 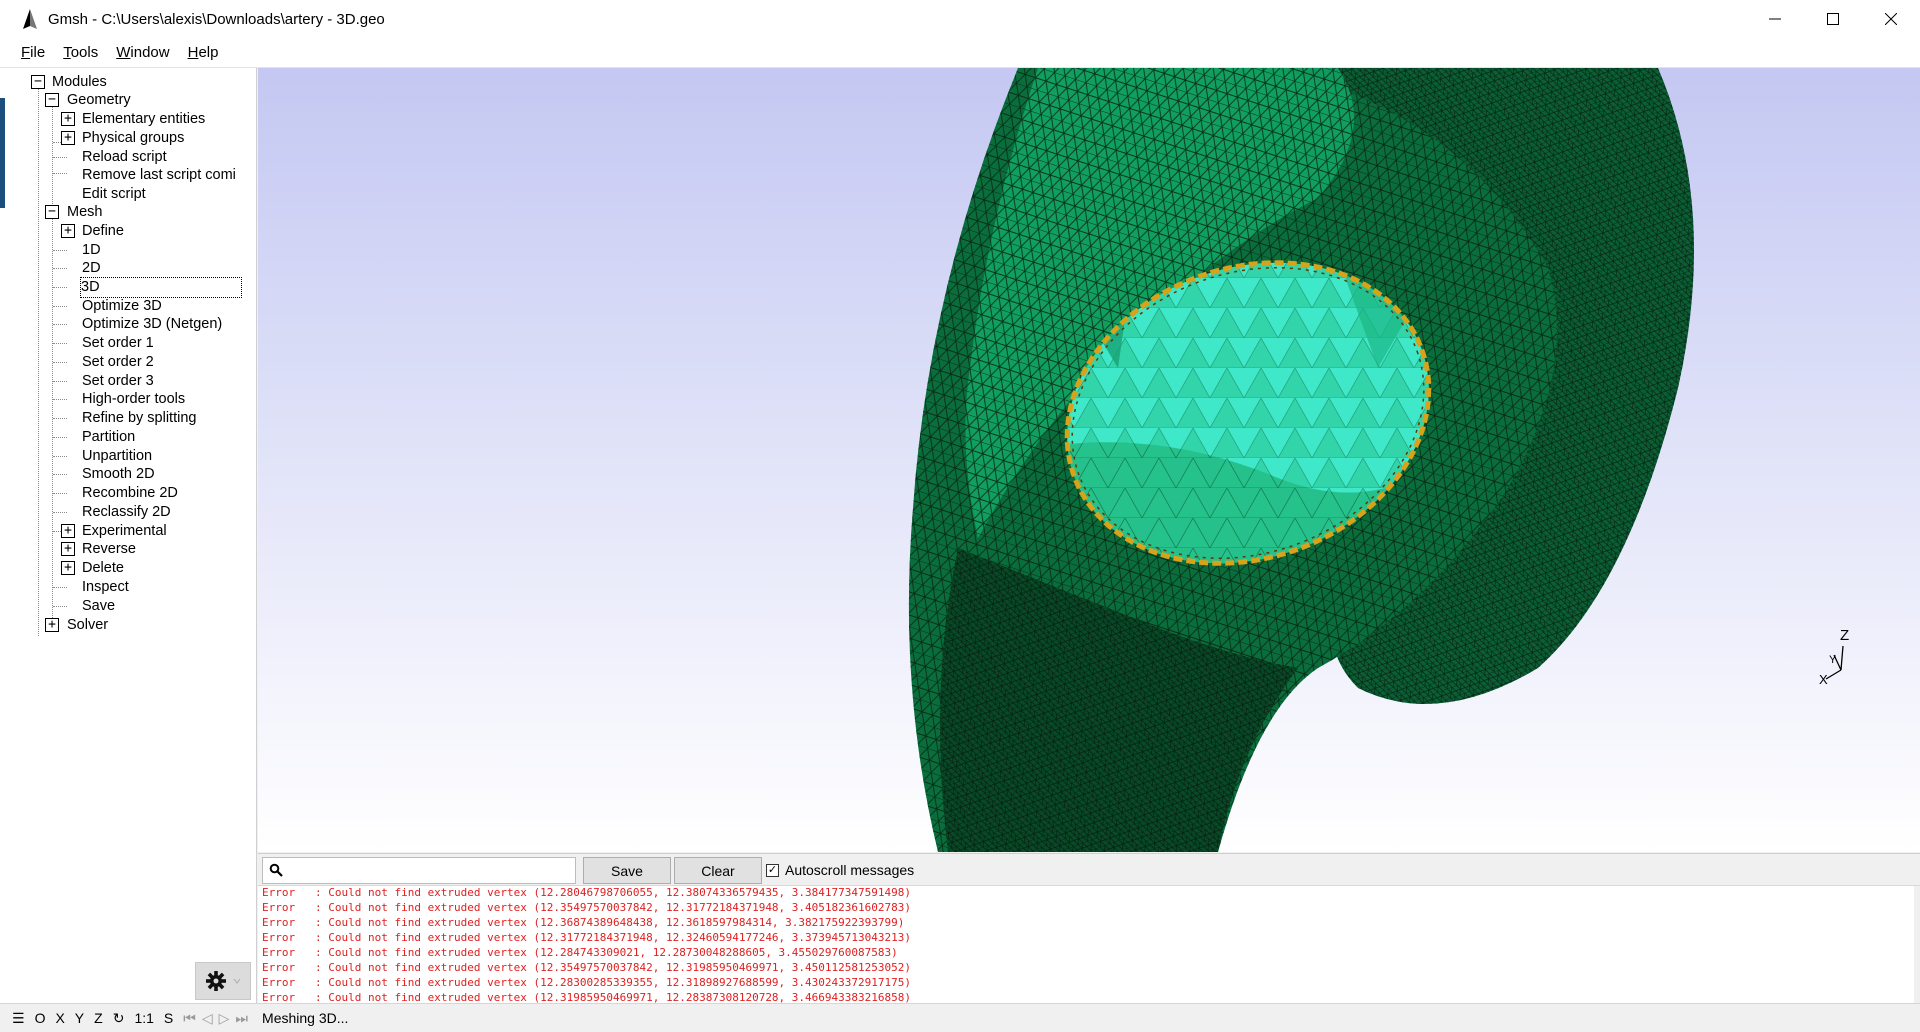 What do you see at coordinates (152, 324) in the screenshot?
I see `tree-item-optimize-3d-netgen: Optimize 3D (Netgen)` at bounding box center [152, 324].